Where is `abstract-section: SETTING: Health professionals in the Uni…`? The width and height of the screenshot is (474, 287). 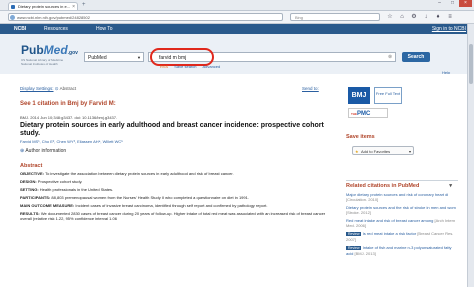 abstract-section: SETTING: Health professionals in the Uni… is located at coordinates (179, 189).